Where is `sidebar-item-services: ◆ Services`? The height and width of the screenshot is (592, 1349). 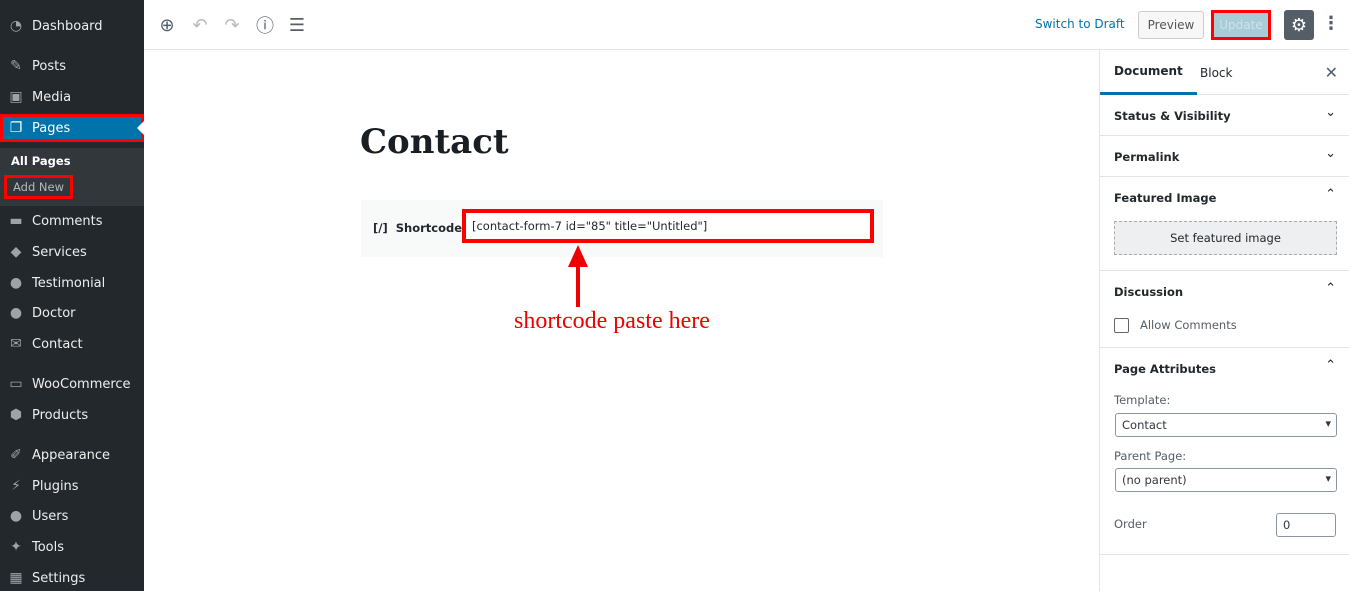 sidebar-item-services: ◆ Services is located at coordinates (72, 252).